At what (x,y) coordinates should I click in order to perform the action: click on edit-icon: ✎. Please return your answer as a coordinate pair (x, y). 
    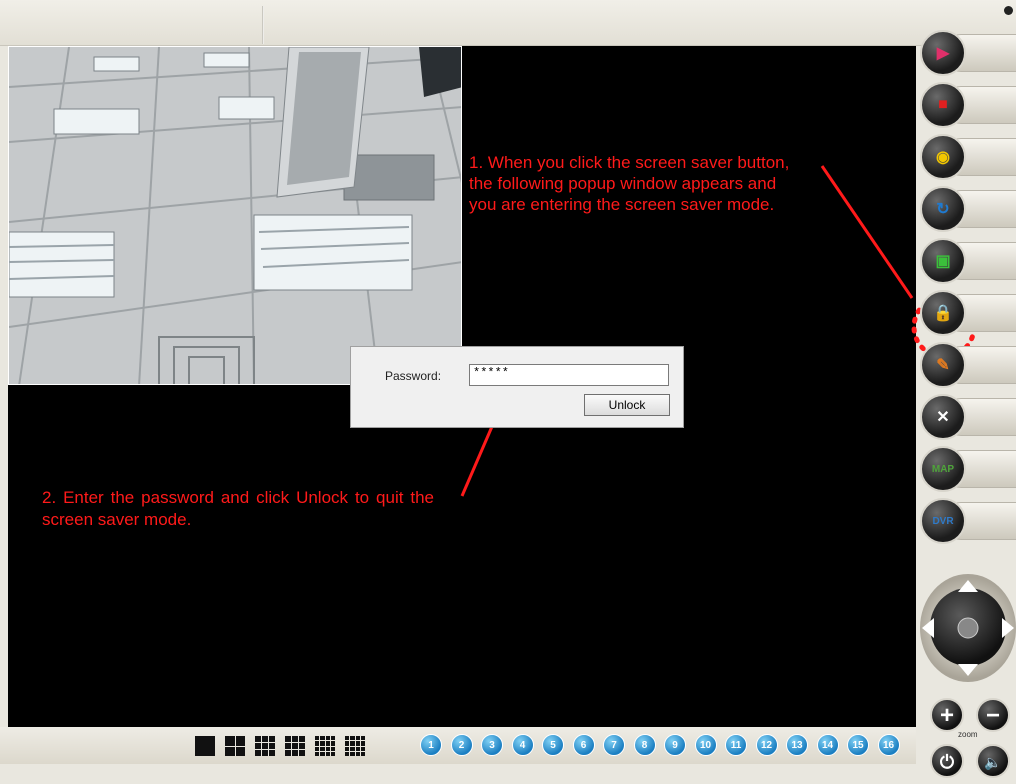
    Looking at the image, I should click on (943, 365).